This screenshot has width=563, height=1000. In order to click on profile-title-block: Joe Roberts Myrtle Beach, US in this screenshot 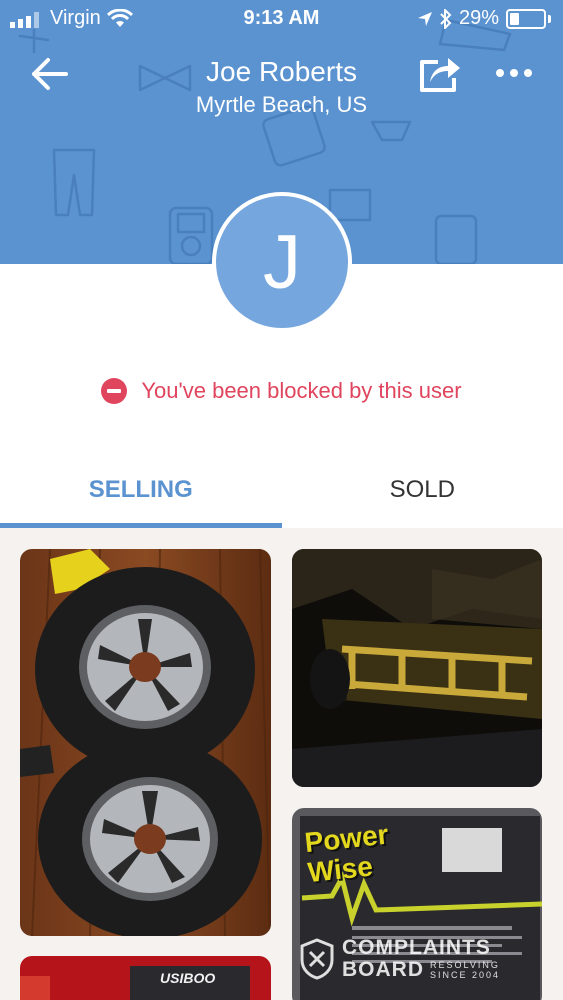, I will do `click(281, 88)`.